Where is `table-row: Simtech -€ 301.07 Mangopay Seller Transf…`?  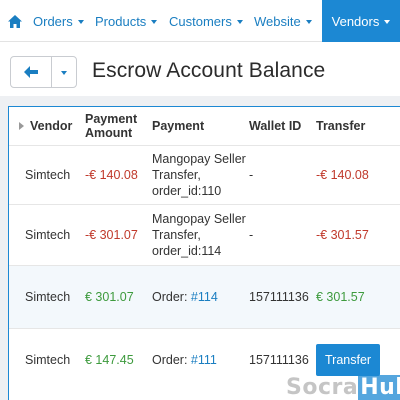
table-row: Simtech -€ 301.07 Mangopay Seller Transf… is located at coordinates (204, 234).